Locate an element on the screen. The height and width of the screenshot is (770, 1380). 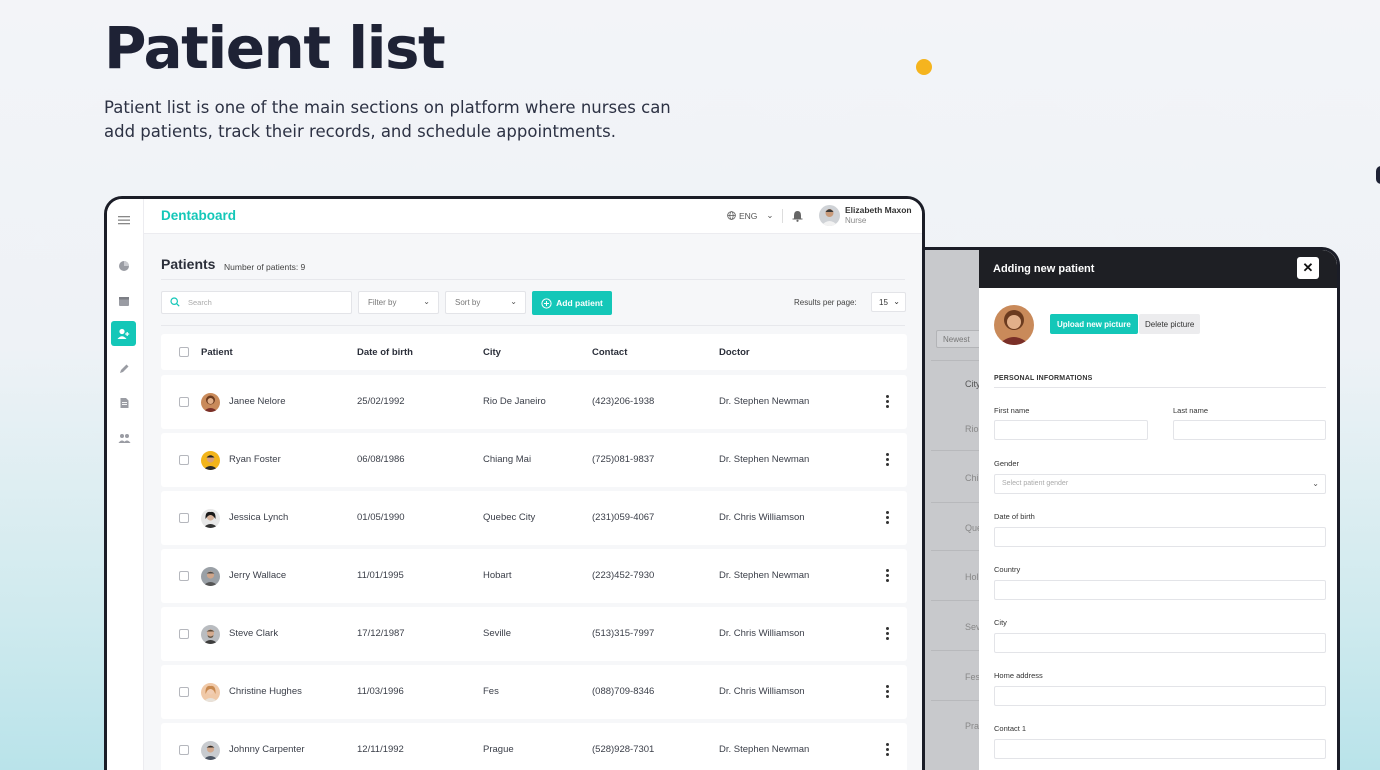
patient-name: Janee Nelore is located at coordinates (257, 401).